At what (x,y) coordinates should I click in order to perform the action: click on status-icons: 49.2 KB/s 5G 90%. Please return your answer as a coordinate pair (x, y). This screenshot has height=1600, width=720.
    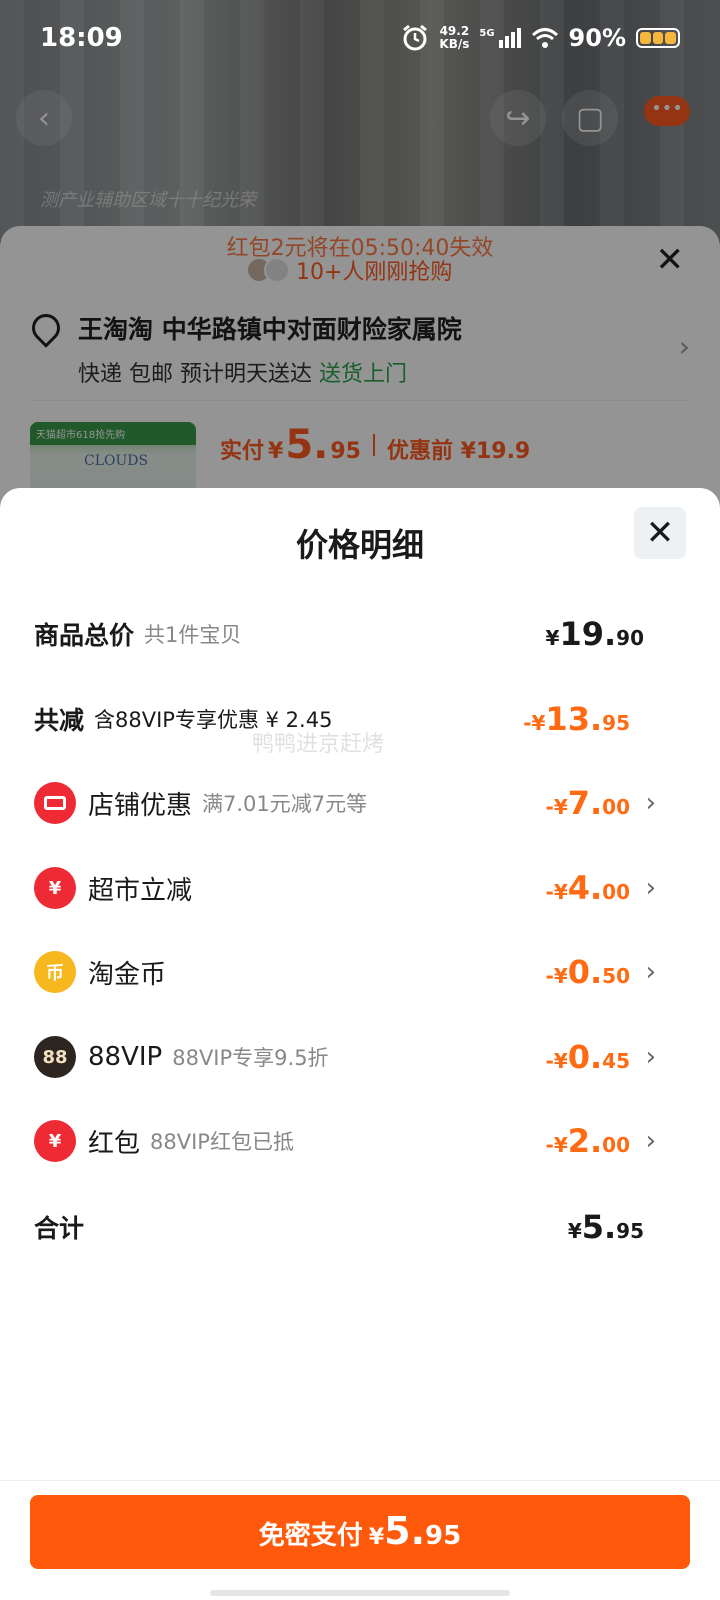
    Looking at the image, I should click on (540, 38).